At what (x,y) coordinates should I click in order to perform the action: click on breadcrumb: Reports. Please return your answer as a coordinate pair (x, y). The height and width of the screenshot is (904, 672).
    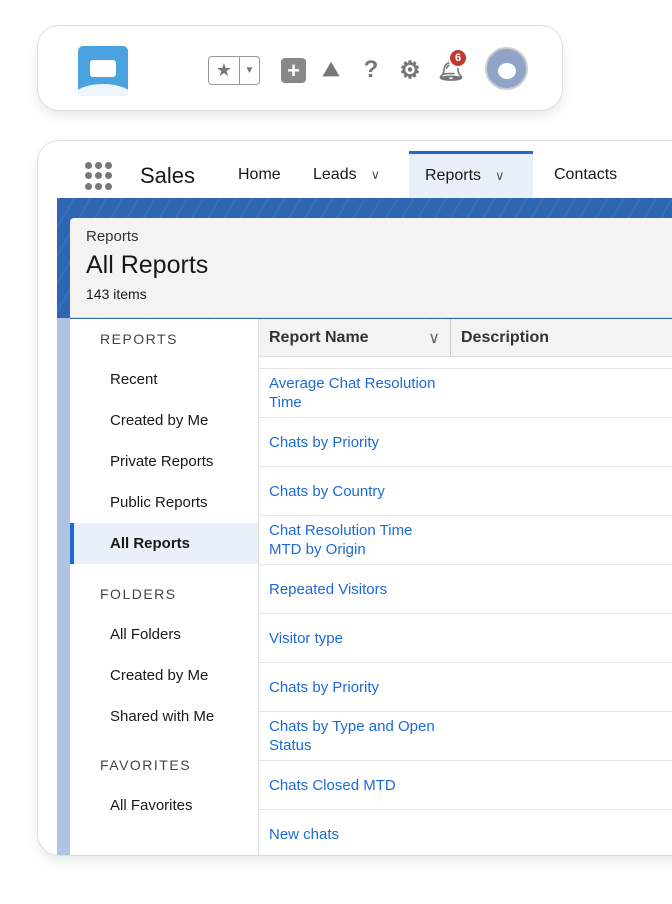
    Looking at the image, I should click on (112, 236).